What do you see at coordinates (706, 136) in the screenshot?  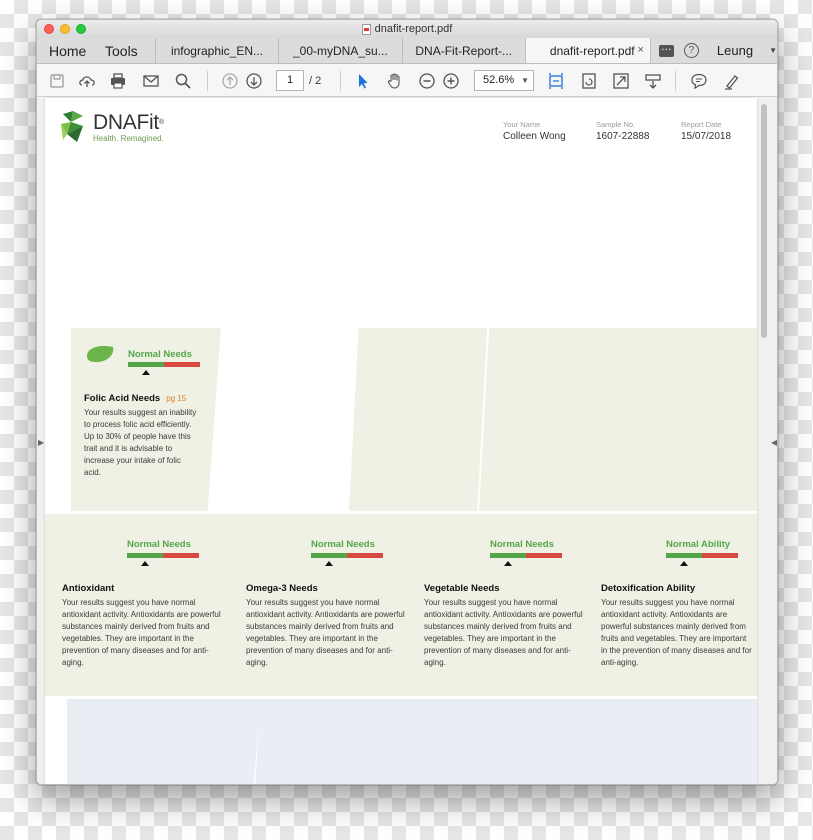 I see `field-value: 15/07/2018` at bounding box center [706, 136].